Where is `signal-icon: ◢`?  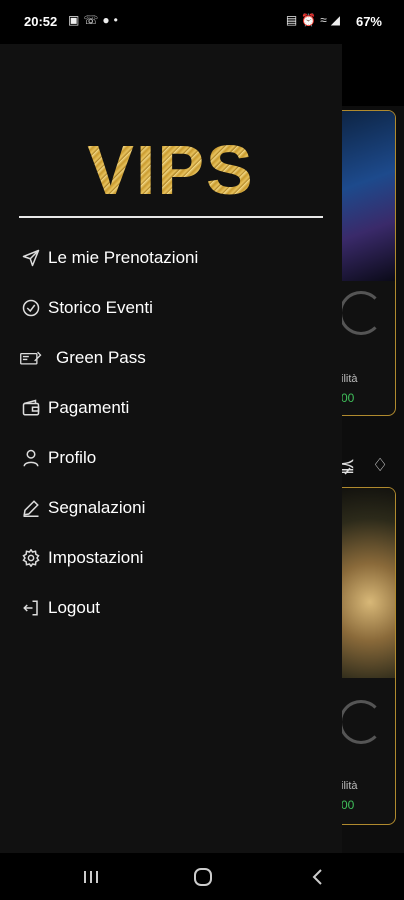 signal-icon: ◢ is located at coordinates (337, 20).